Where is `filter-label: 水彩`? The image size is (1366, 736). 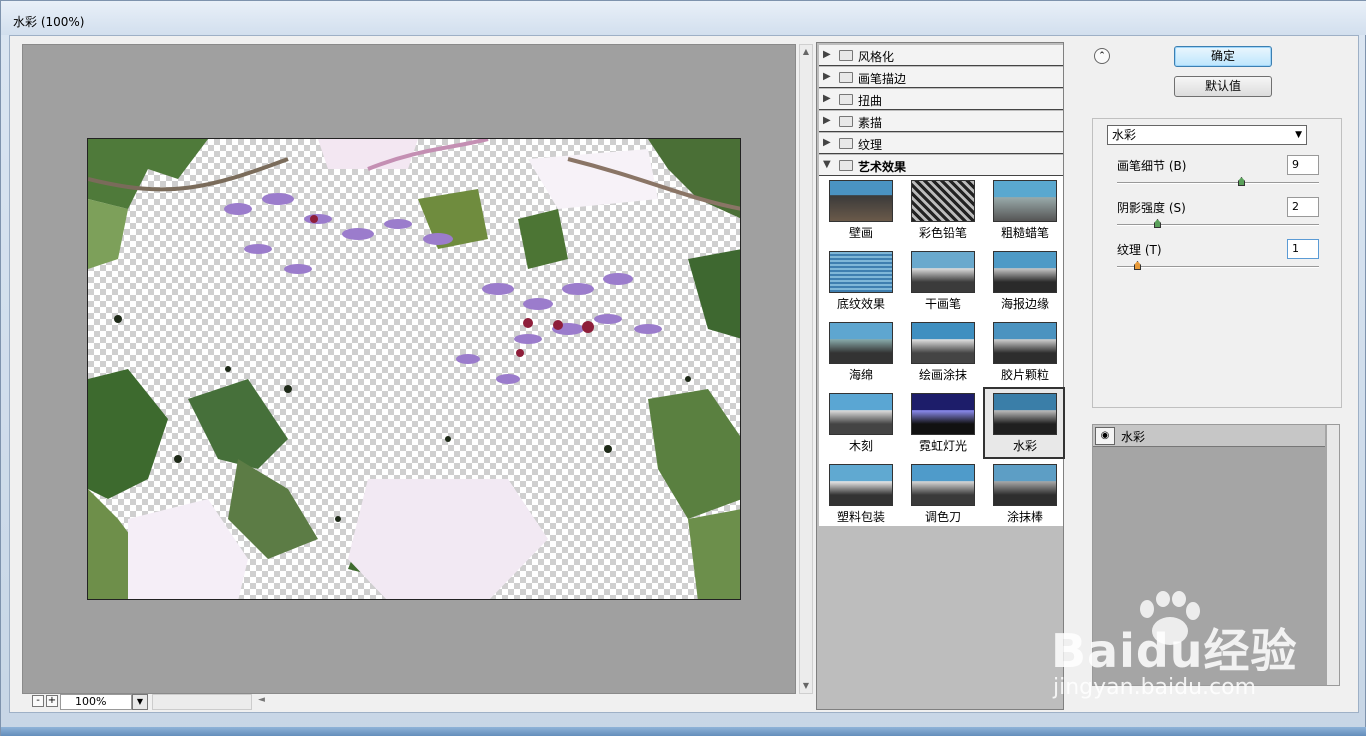
filter-label: 水彩 is located at coordinates (1024, 446).